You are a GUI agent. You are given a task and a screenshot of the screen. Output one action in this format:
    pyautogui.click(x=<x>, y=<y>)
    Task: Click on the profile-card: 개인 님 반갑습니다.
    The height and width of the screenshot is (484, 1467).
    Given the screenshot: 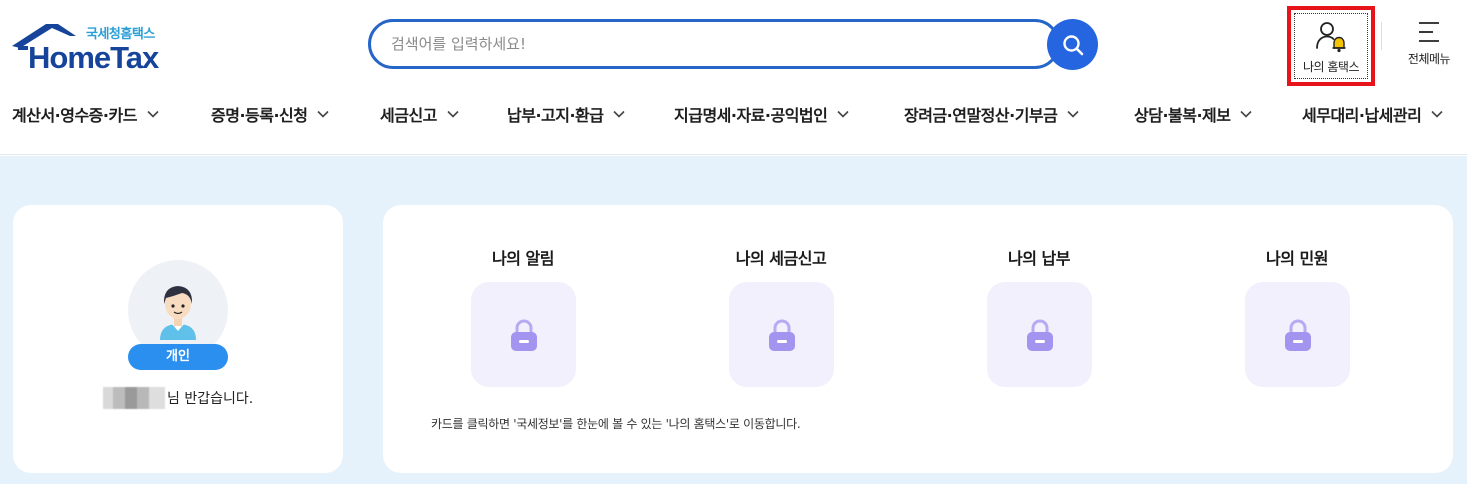 What is the action you would take?
    pyautogui.click(x=178, y=339)
    